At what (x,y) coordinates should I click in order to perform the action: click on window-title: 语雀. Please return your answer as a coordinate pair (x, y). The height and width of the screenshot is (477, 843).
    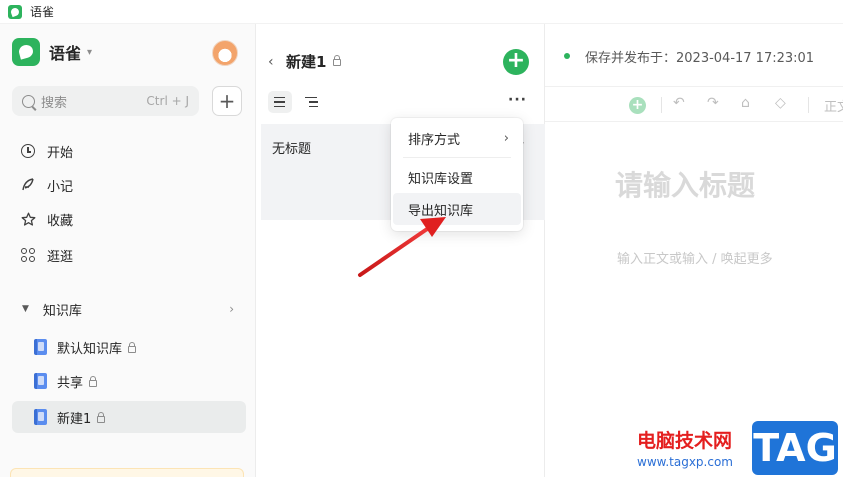
    Looking at the image, I should click on (42, 12).